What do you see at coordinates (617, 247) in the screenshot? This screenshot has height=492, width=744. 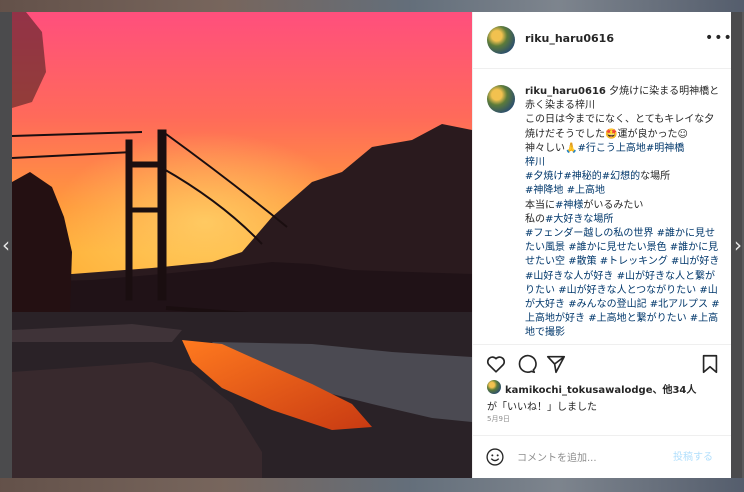 I see `hashtag-link: #誰かに見せたい景色` at bounding box center [617, 247].